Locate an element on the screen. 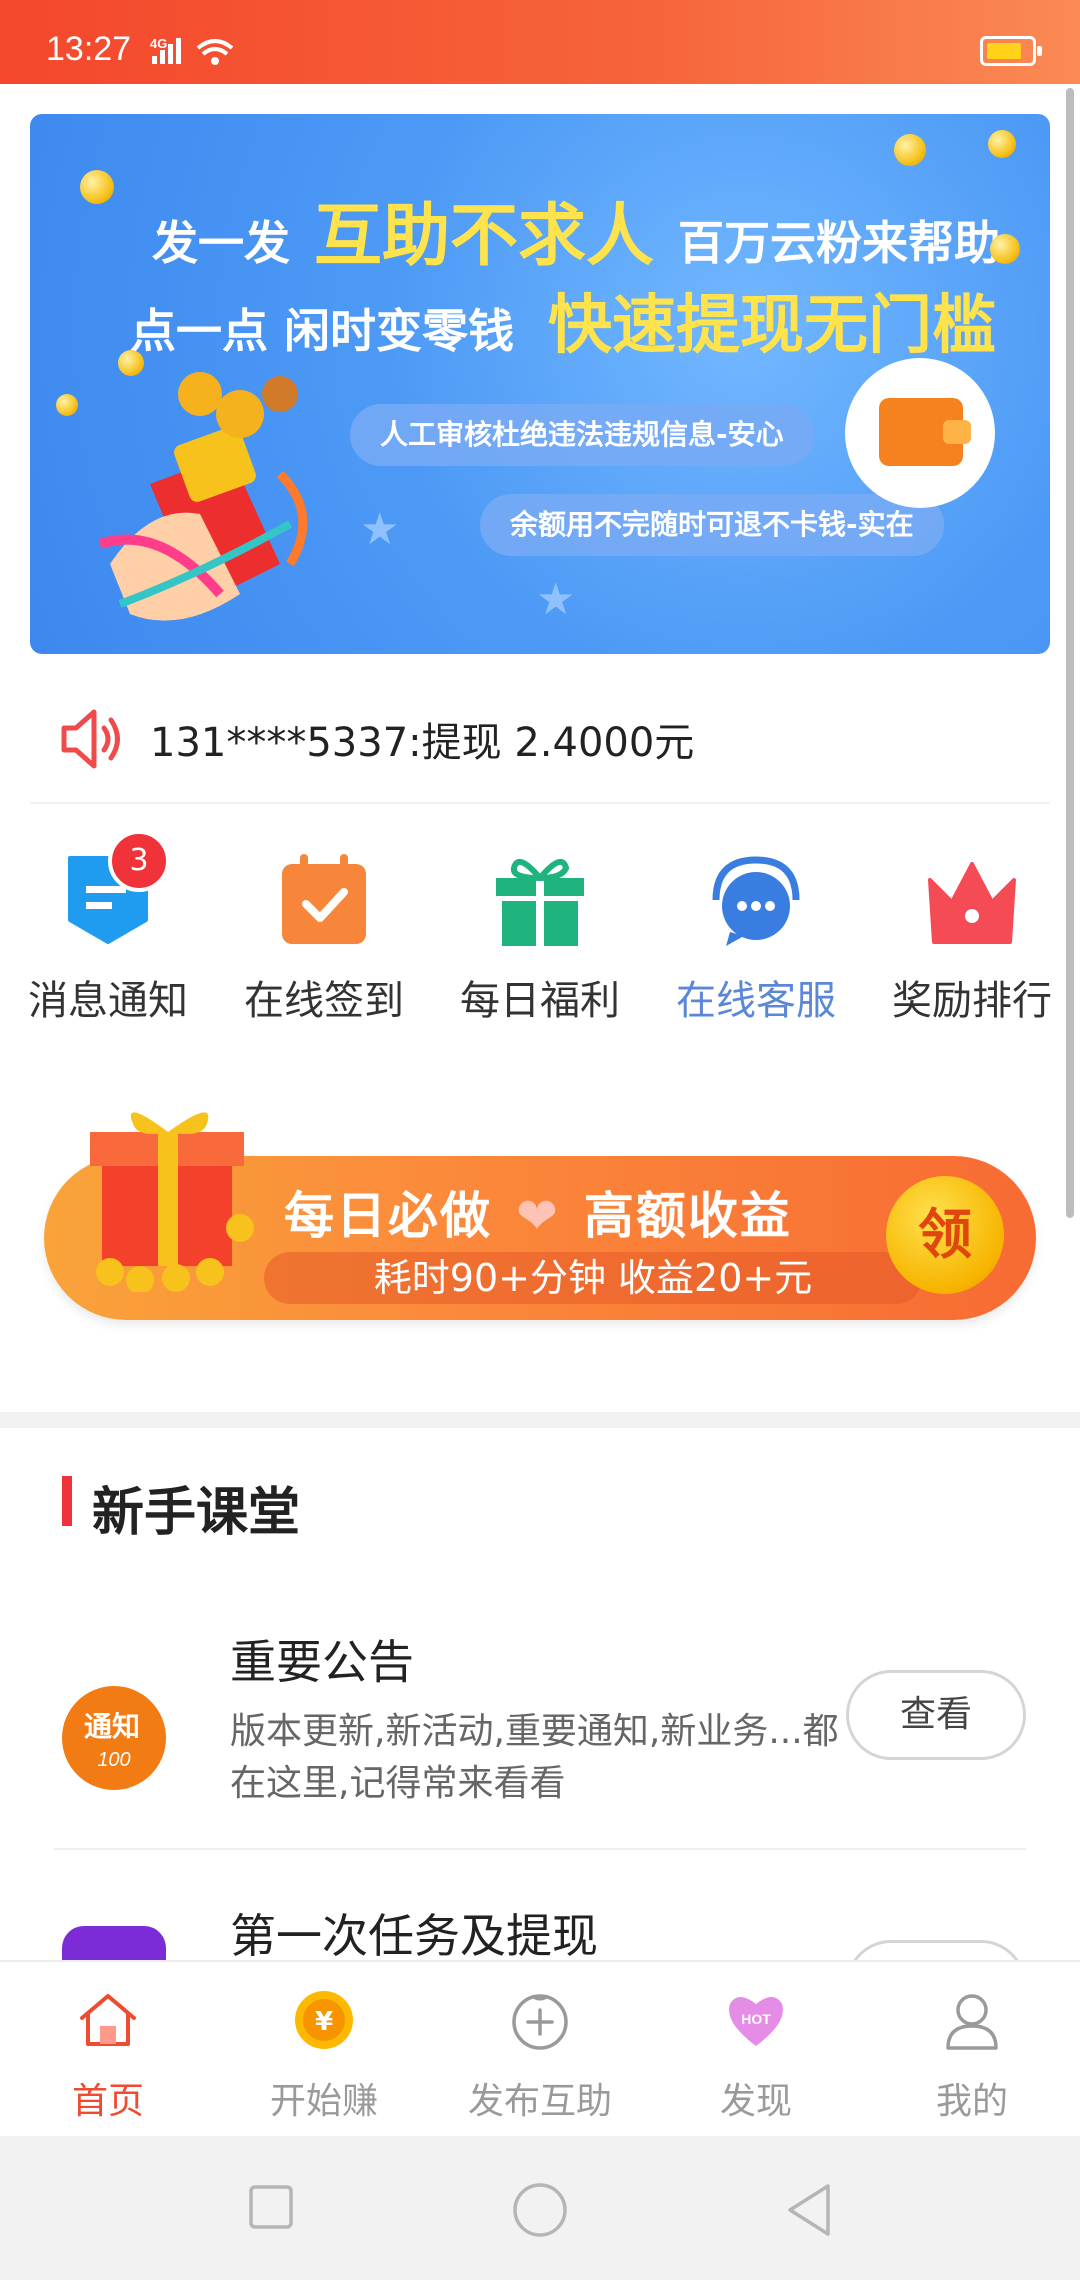 The height and width of the screenshot is (2280, 1080). back-triangle-icon is located at coordinates (809, 2210).